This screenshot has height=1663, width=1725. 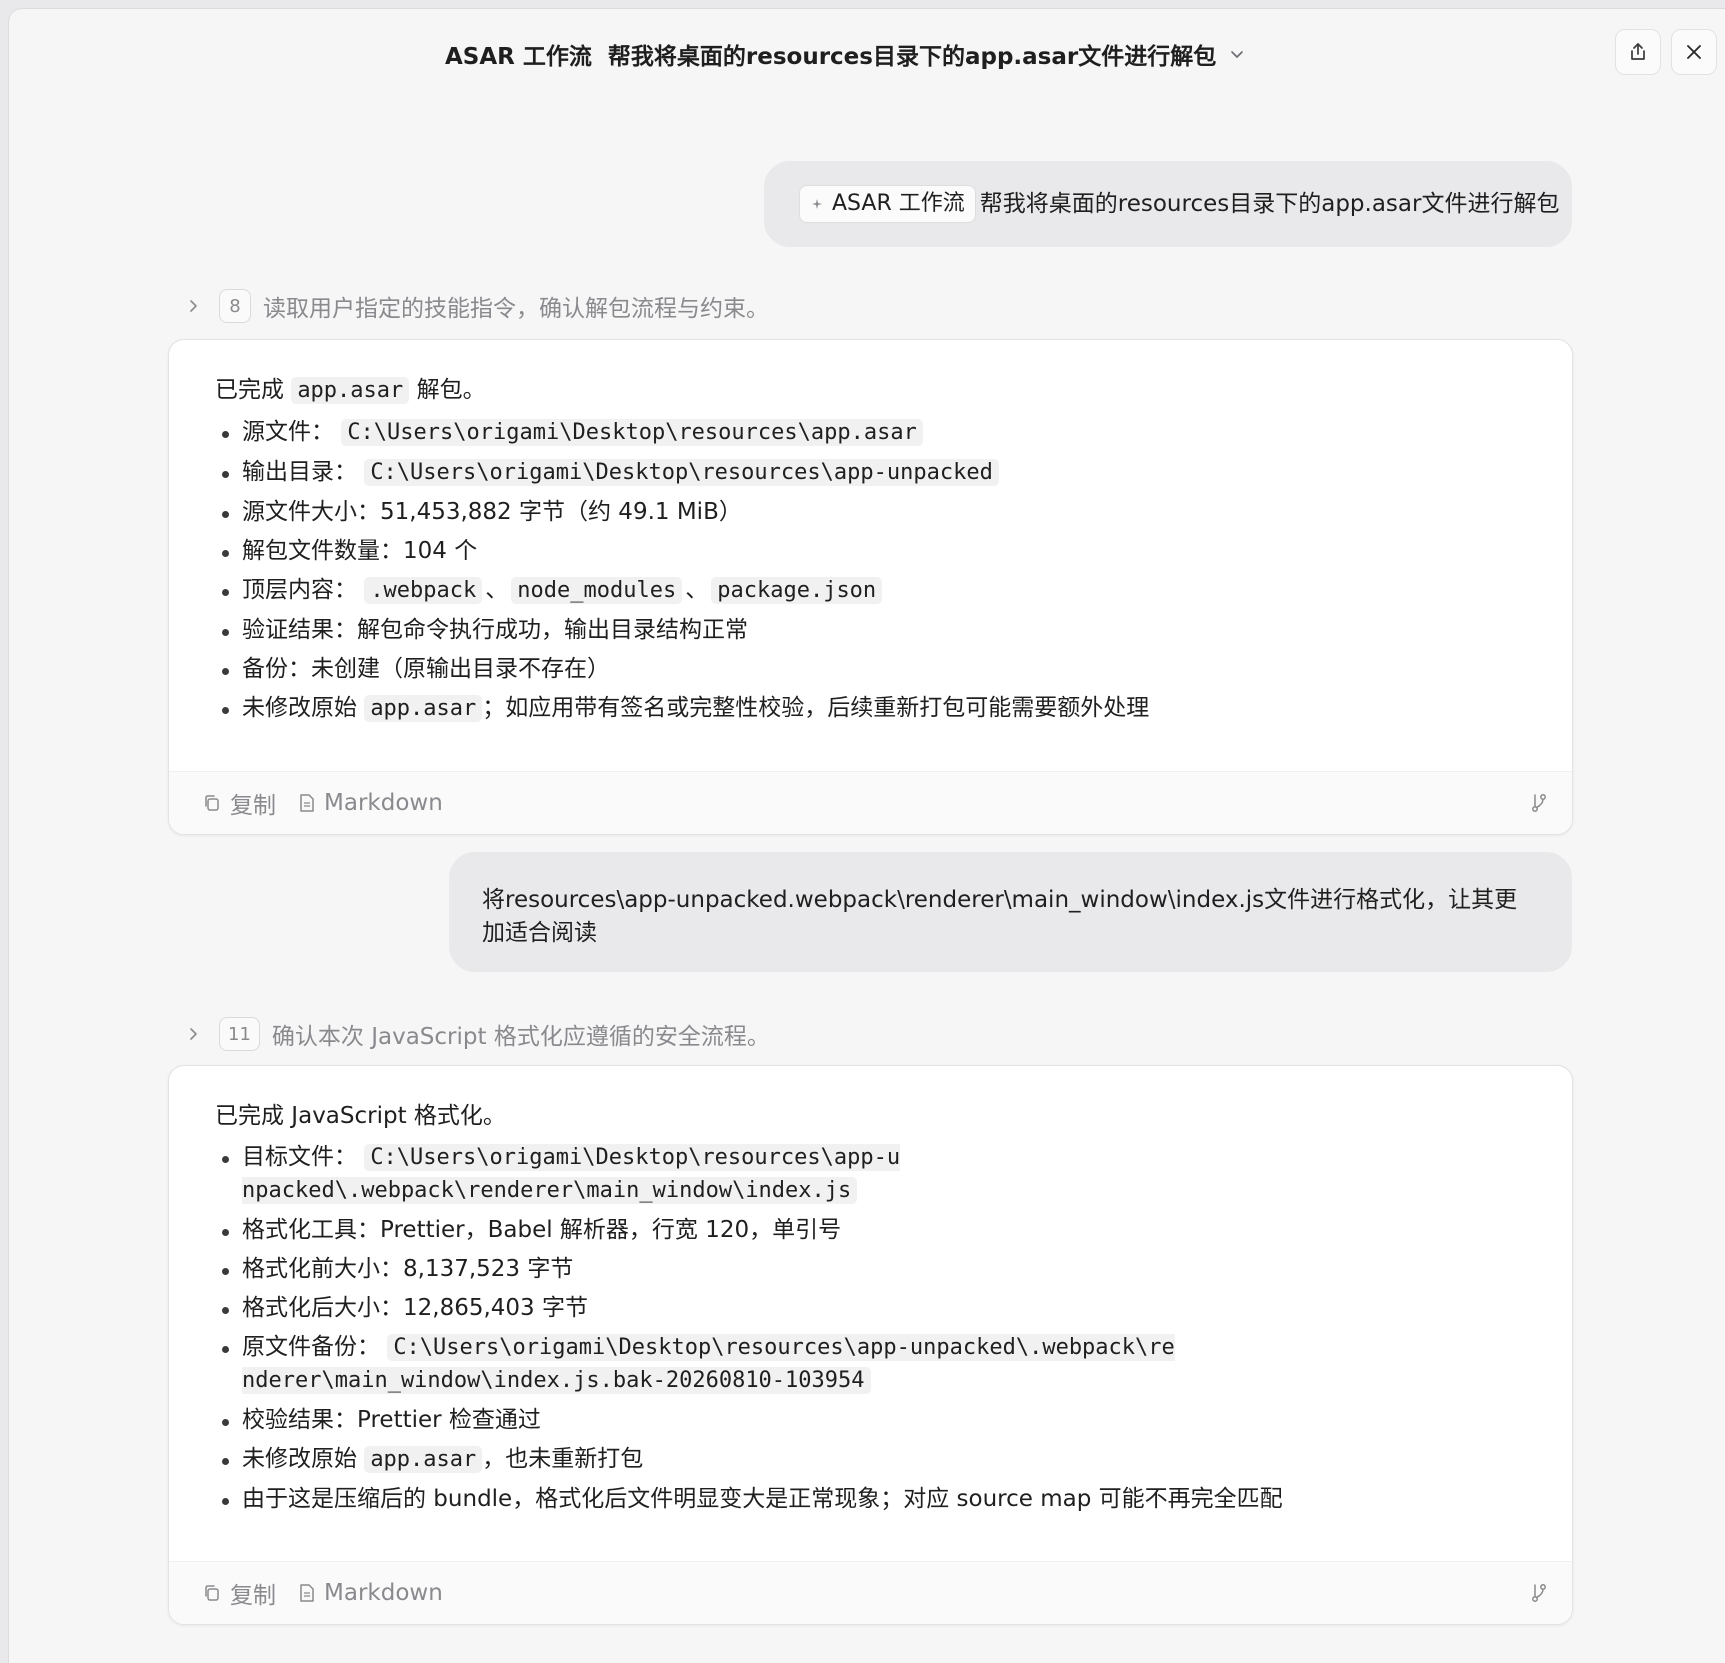 I want to click on item-label: 输出目录：, so click(x=299, y=472).